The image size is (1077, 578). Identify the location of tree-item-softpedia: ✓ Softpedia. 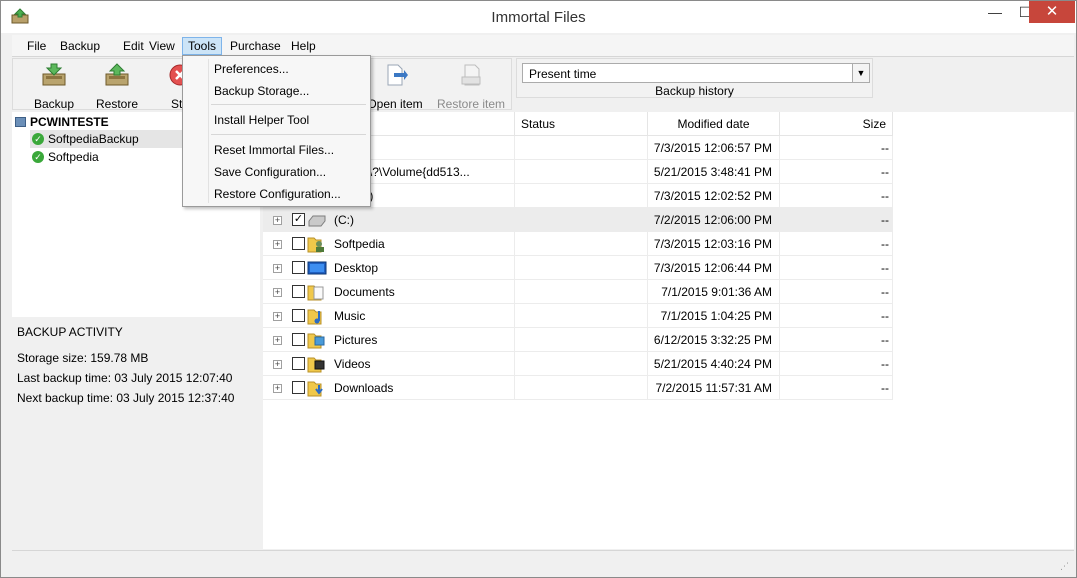
(66, 157).